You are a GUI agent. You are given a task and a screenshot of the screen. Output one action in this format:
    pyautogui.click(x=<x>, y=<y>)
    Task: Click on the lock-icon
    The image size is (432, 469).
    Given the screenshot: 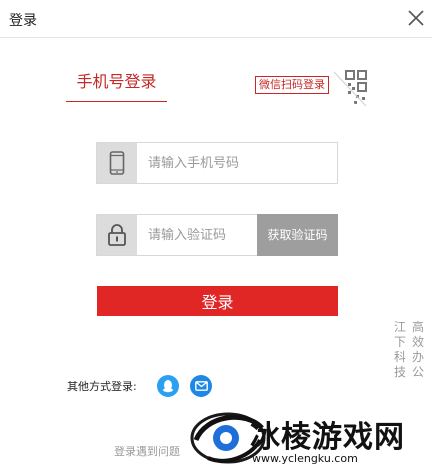 What is the action you would take?
    pyautogui.click(x=117, y=235)
    